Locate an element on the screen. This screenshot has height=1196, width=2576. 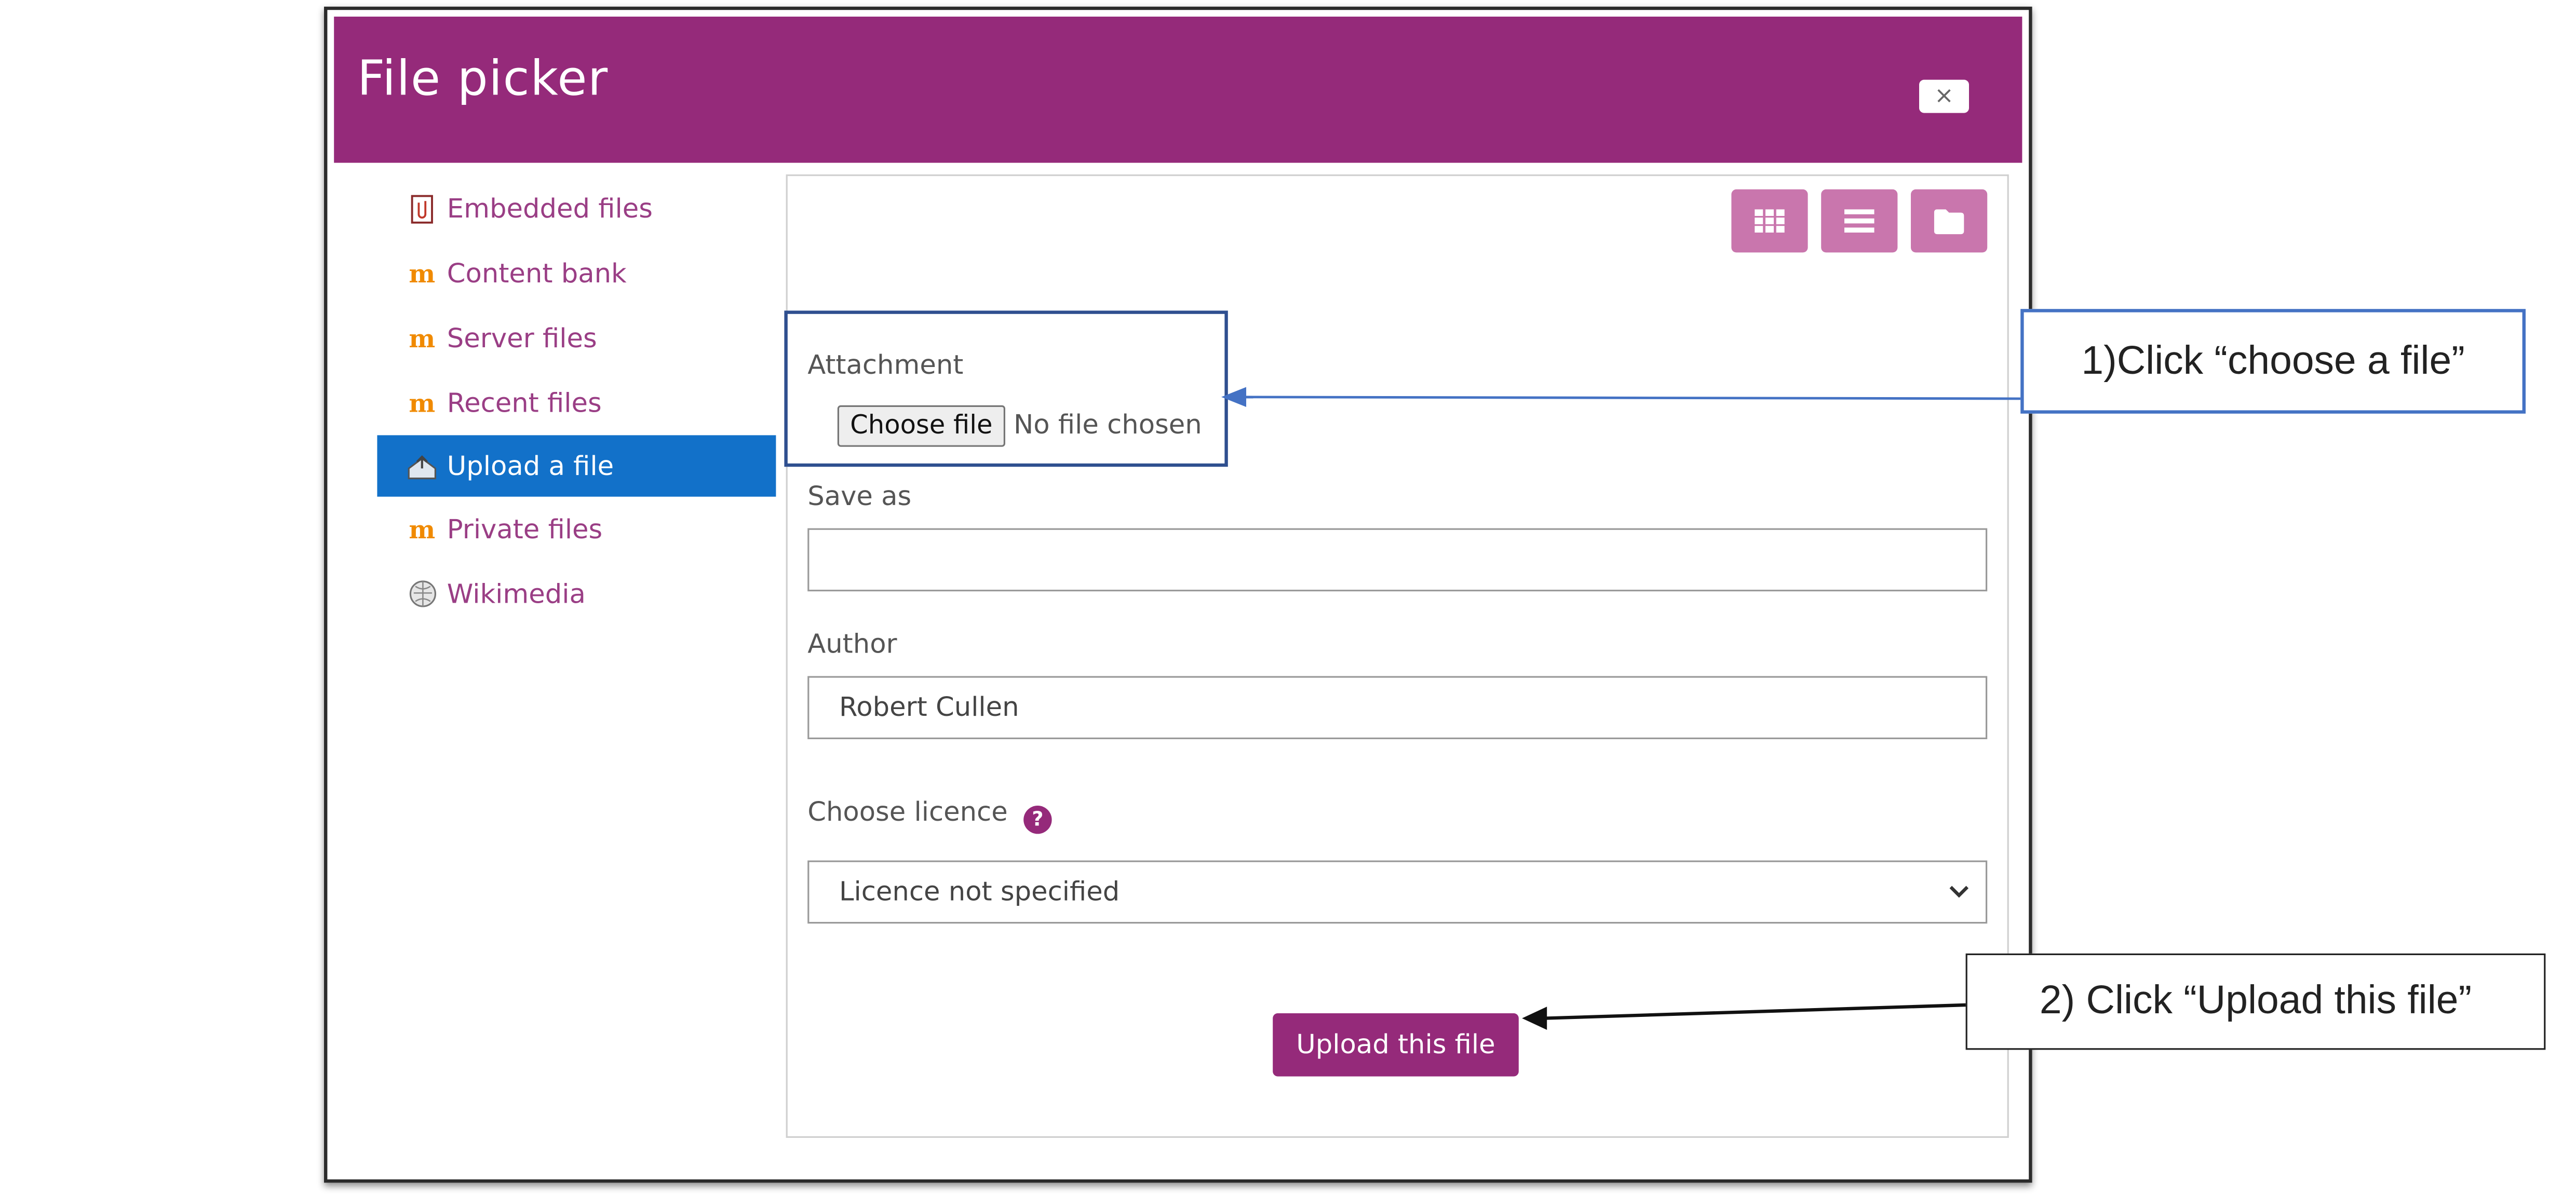
sidebar-item-server-files: m Server files is located at coordinates (576, 338).